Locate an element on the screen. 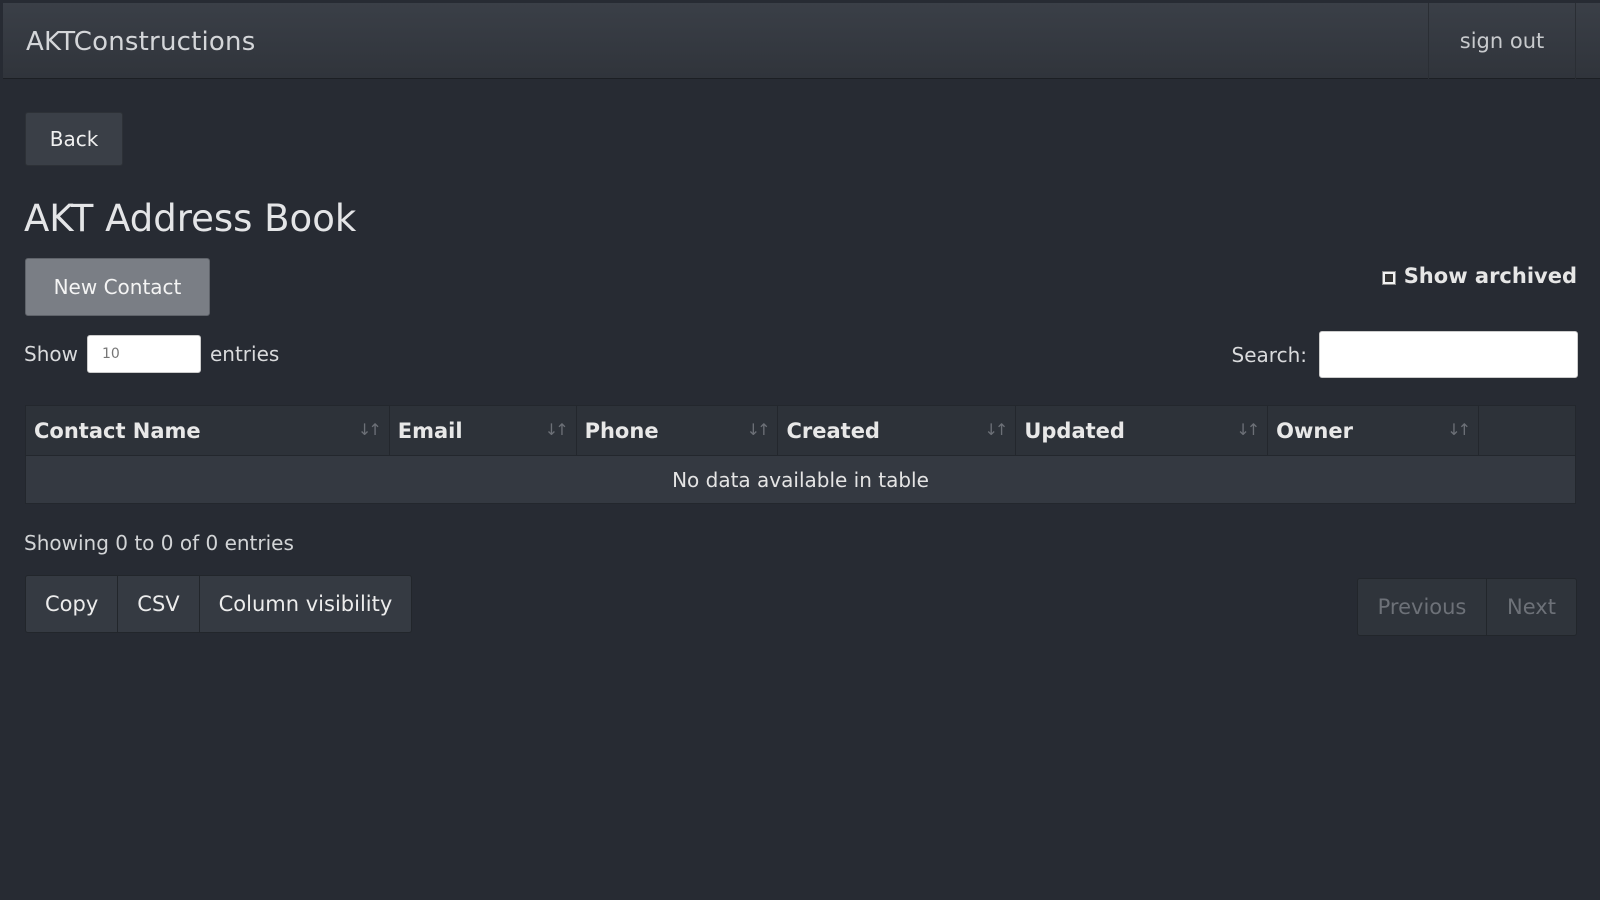 The width and height of the screenshot is (1600, 900). search-label: Search: is located at coordinates (1269, 354).